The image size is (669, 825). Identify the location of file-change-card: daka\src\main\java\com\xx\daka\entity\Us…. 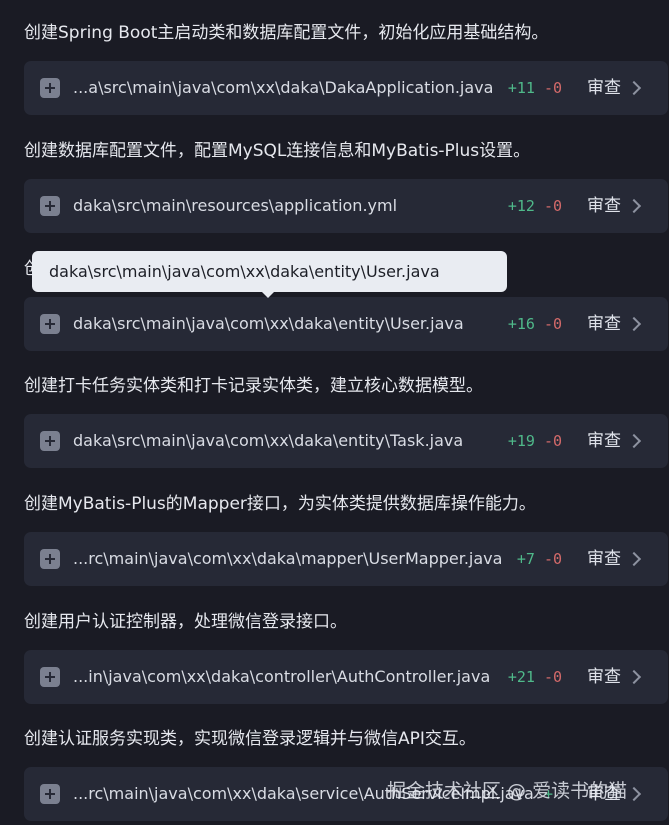
(346, 324).